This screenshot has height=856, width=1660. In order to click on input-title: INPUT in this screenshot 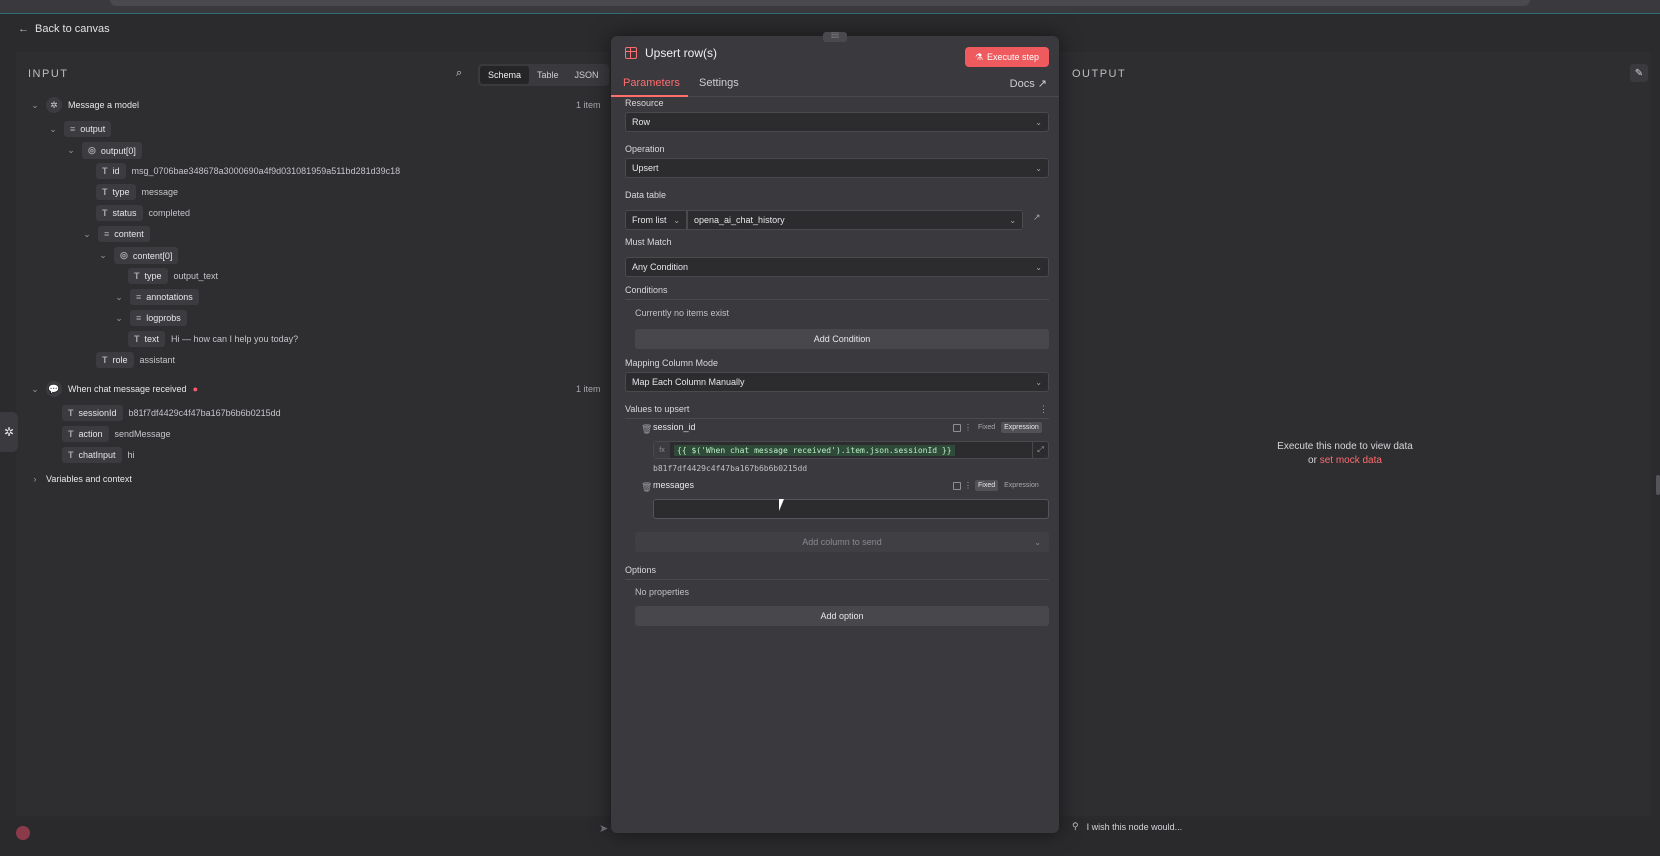, I will do `click(48, 74)`.